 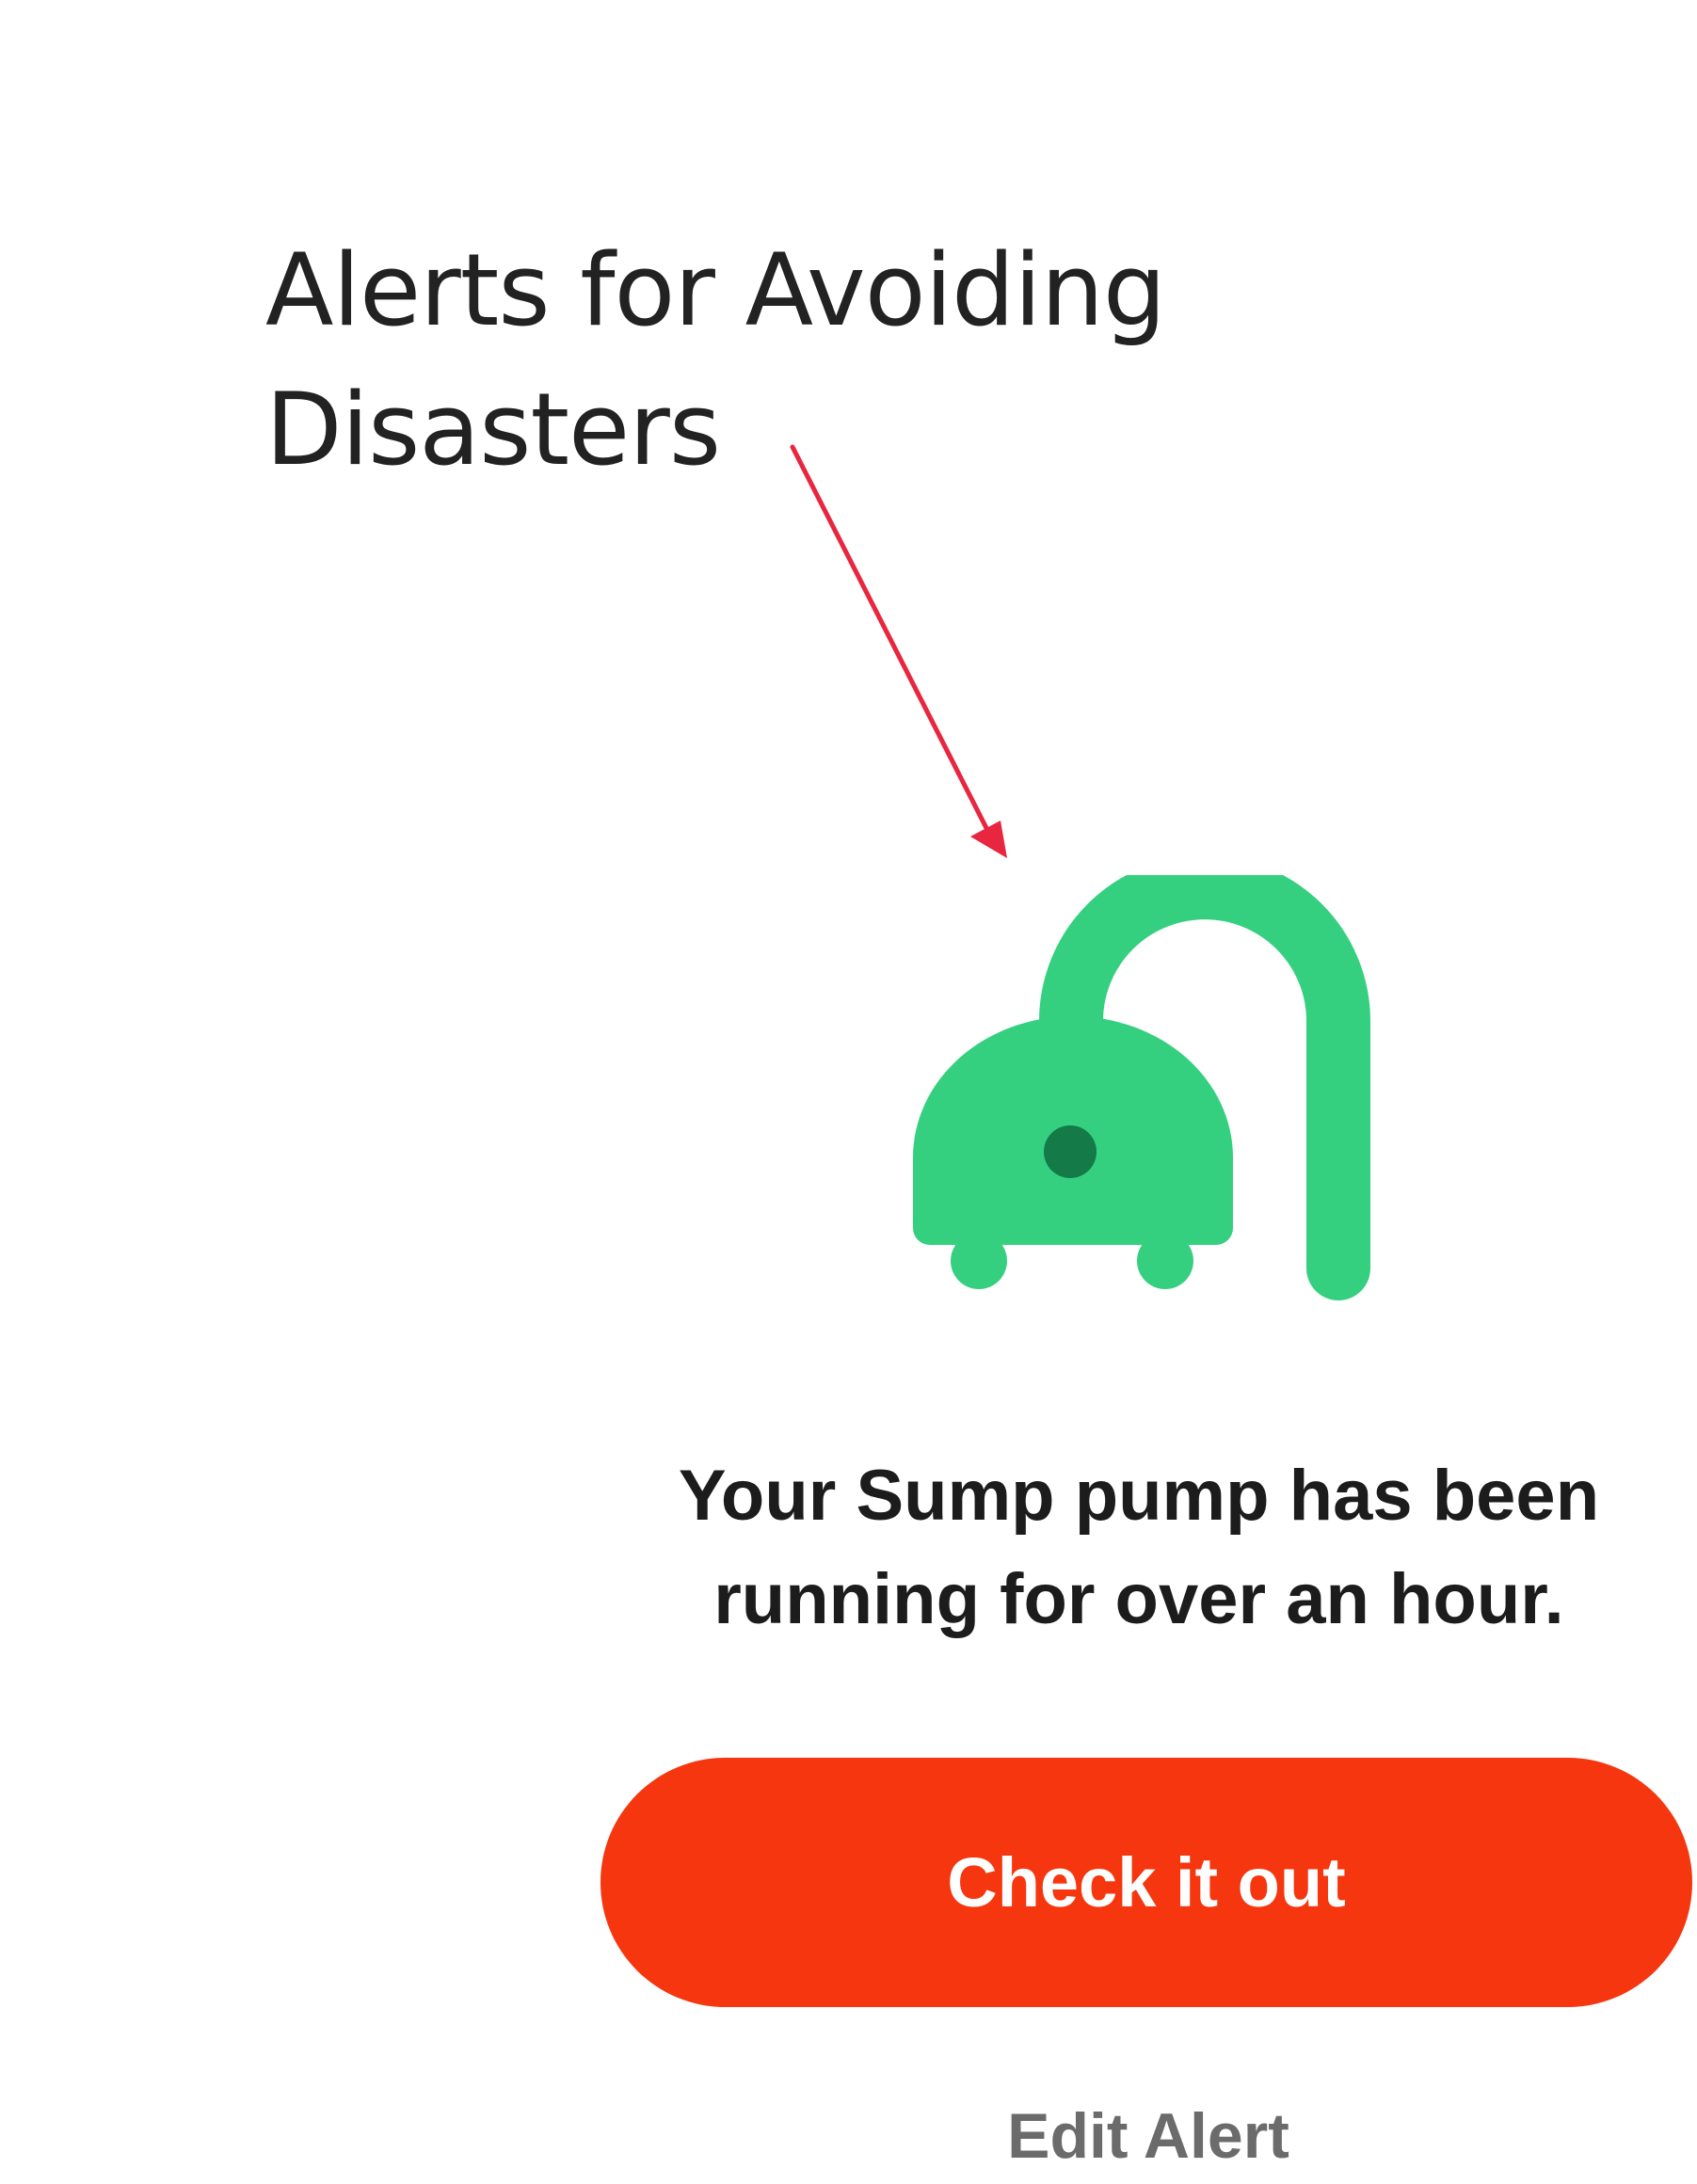 I want to click on sump-pump-icon, so click(x=1141, y=1087).